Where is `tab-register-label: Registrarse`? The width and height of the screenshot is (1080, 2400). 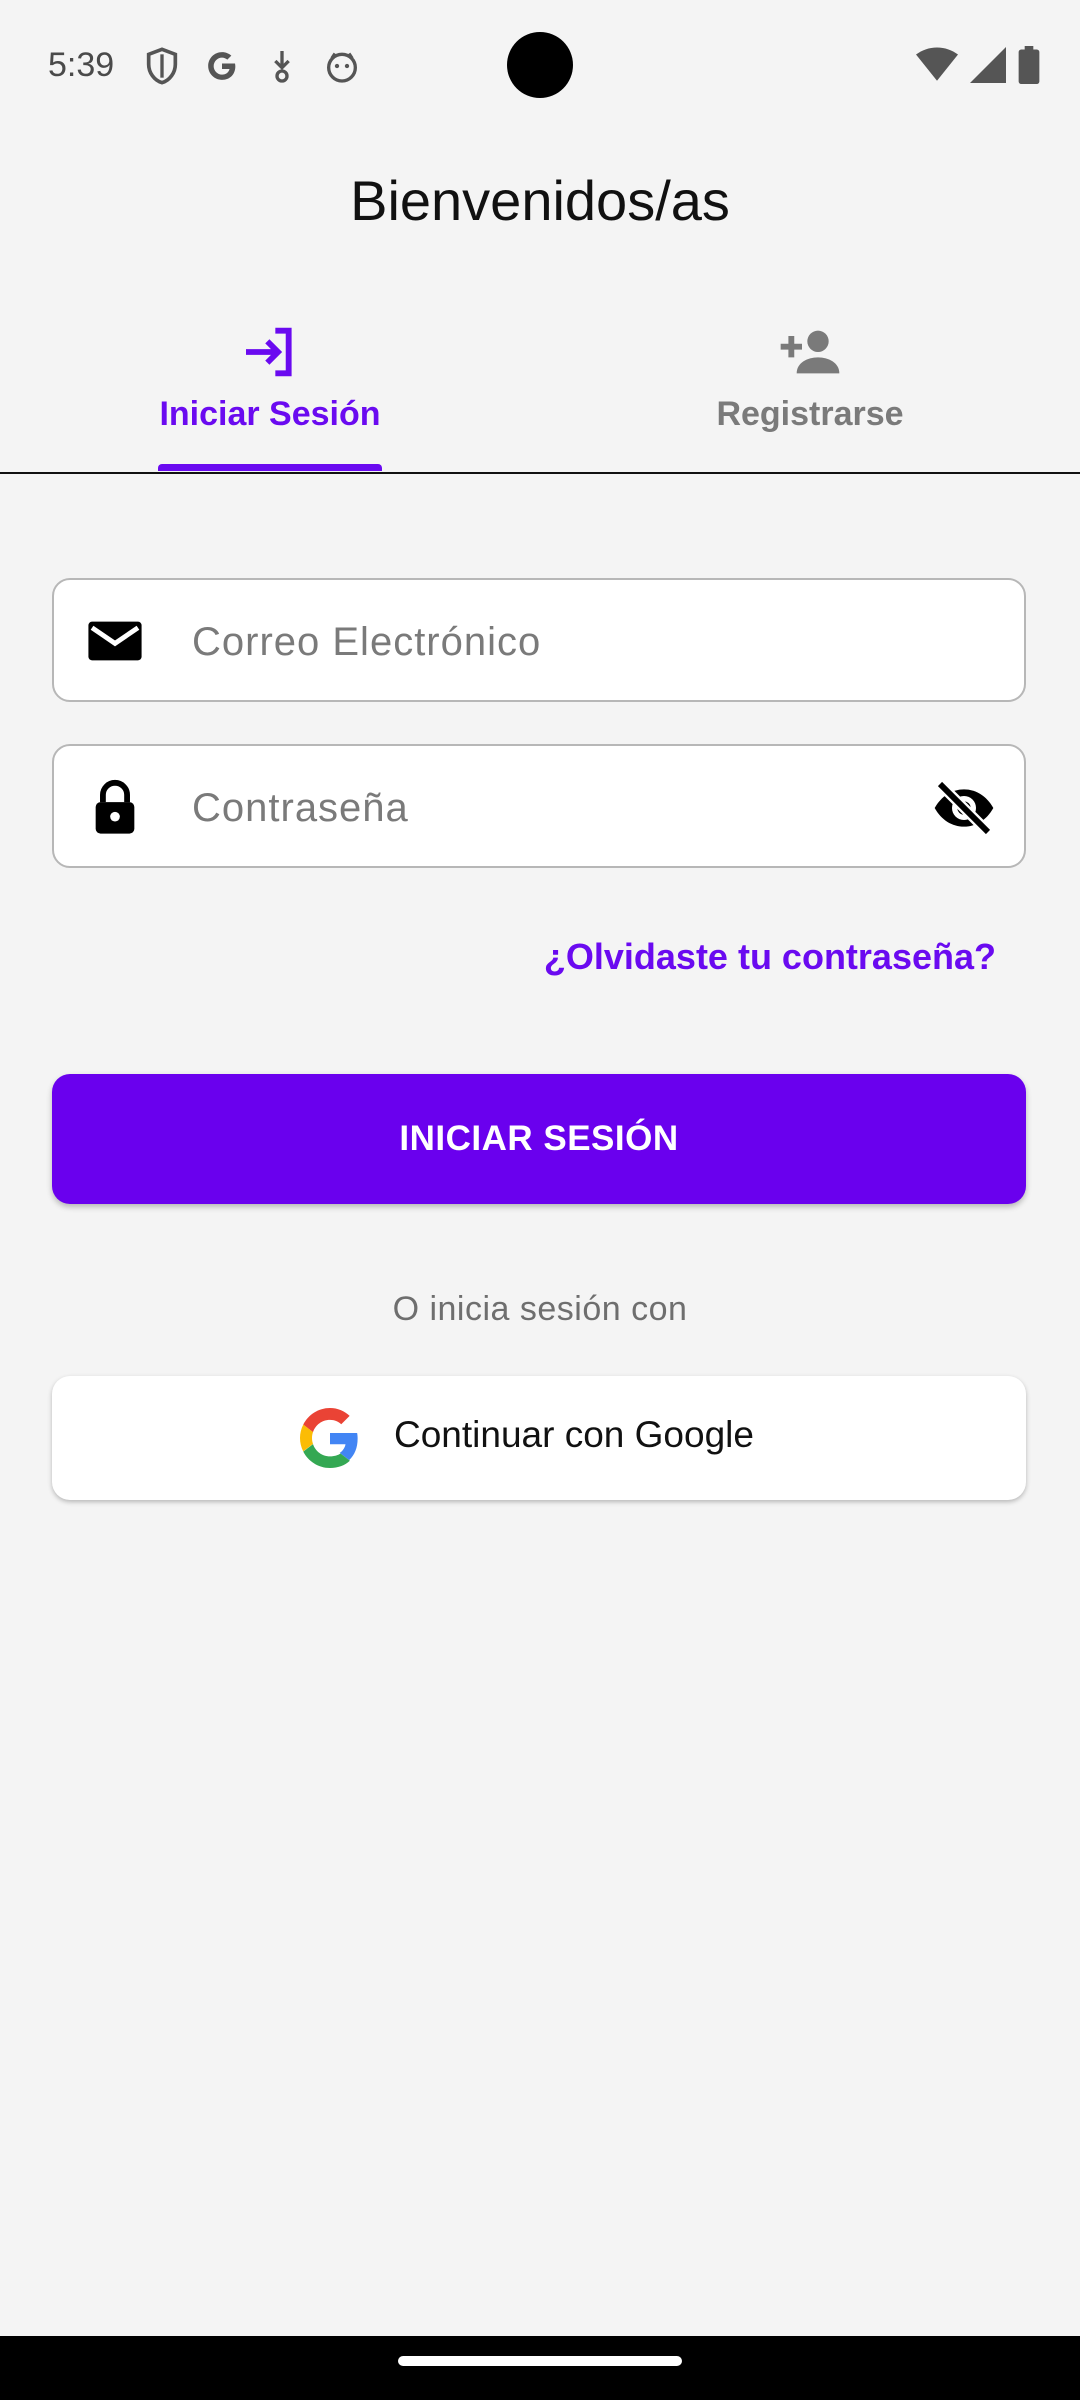
tab-register-label: Registrarse is located at coordinates (810, 414).